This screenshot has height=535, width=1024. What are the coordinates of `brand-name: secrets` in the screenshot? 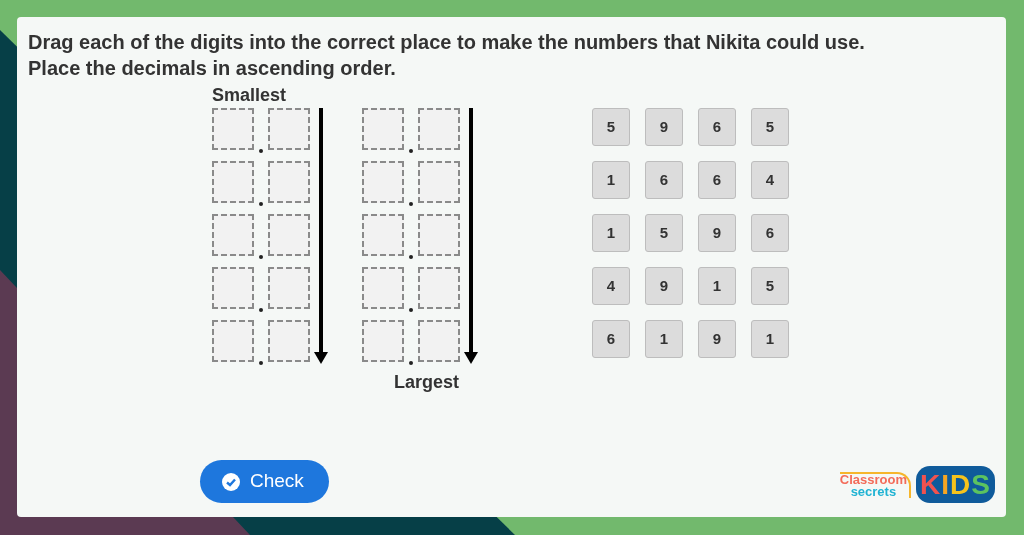 It's located at (873, 491).